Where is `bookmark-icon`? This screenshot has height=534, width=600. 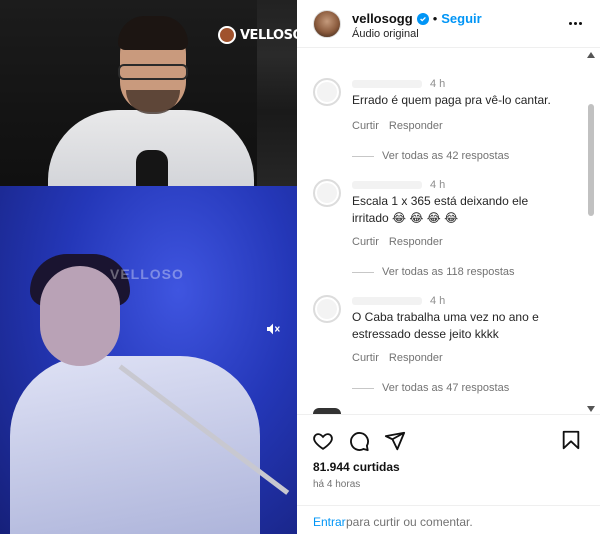 bookmark-icon is located at coordinates (571, 440).